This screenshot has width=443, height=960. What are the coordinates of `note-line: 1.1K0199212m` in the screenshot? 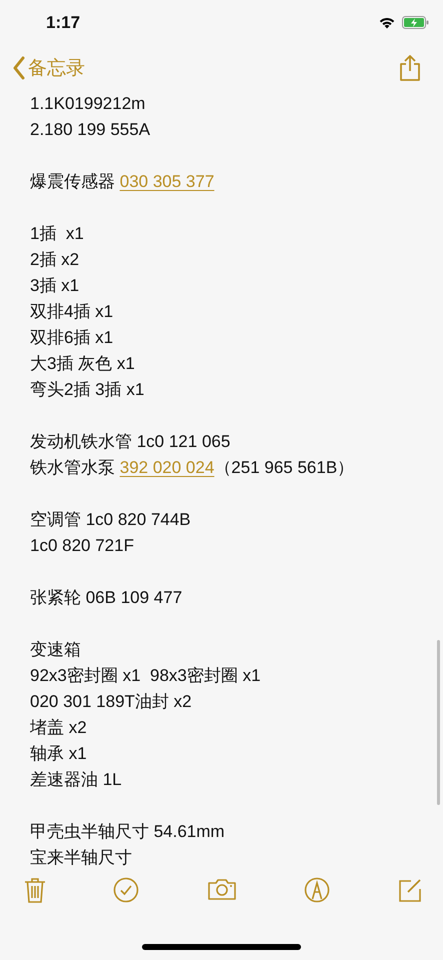 It's located at (88, 104).